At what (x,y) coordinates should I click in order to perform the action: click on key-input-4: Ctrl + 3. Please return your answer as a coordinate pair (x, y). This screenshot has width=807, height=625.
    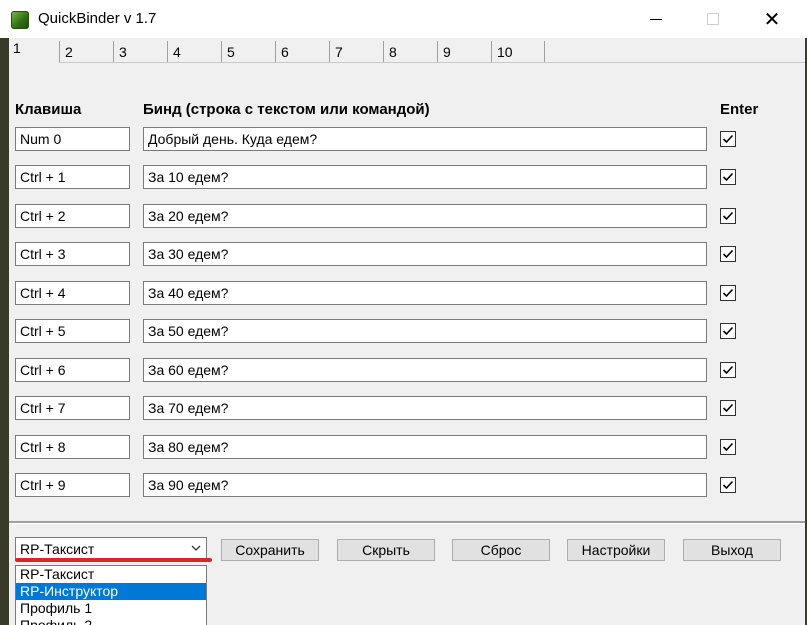
    Looking at the image, I should click on (72, 254).